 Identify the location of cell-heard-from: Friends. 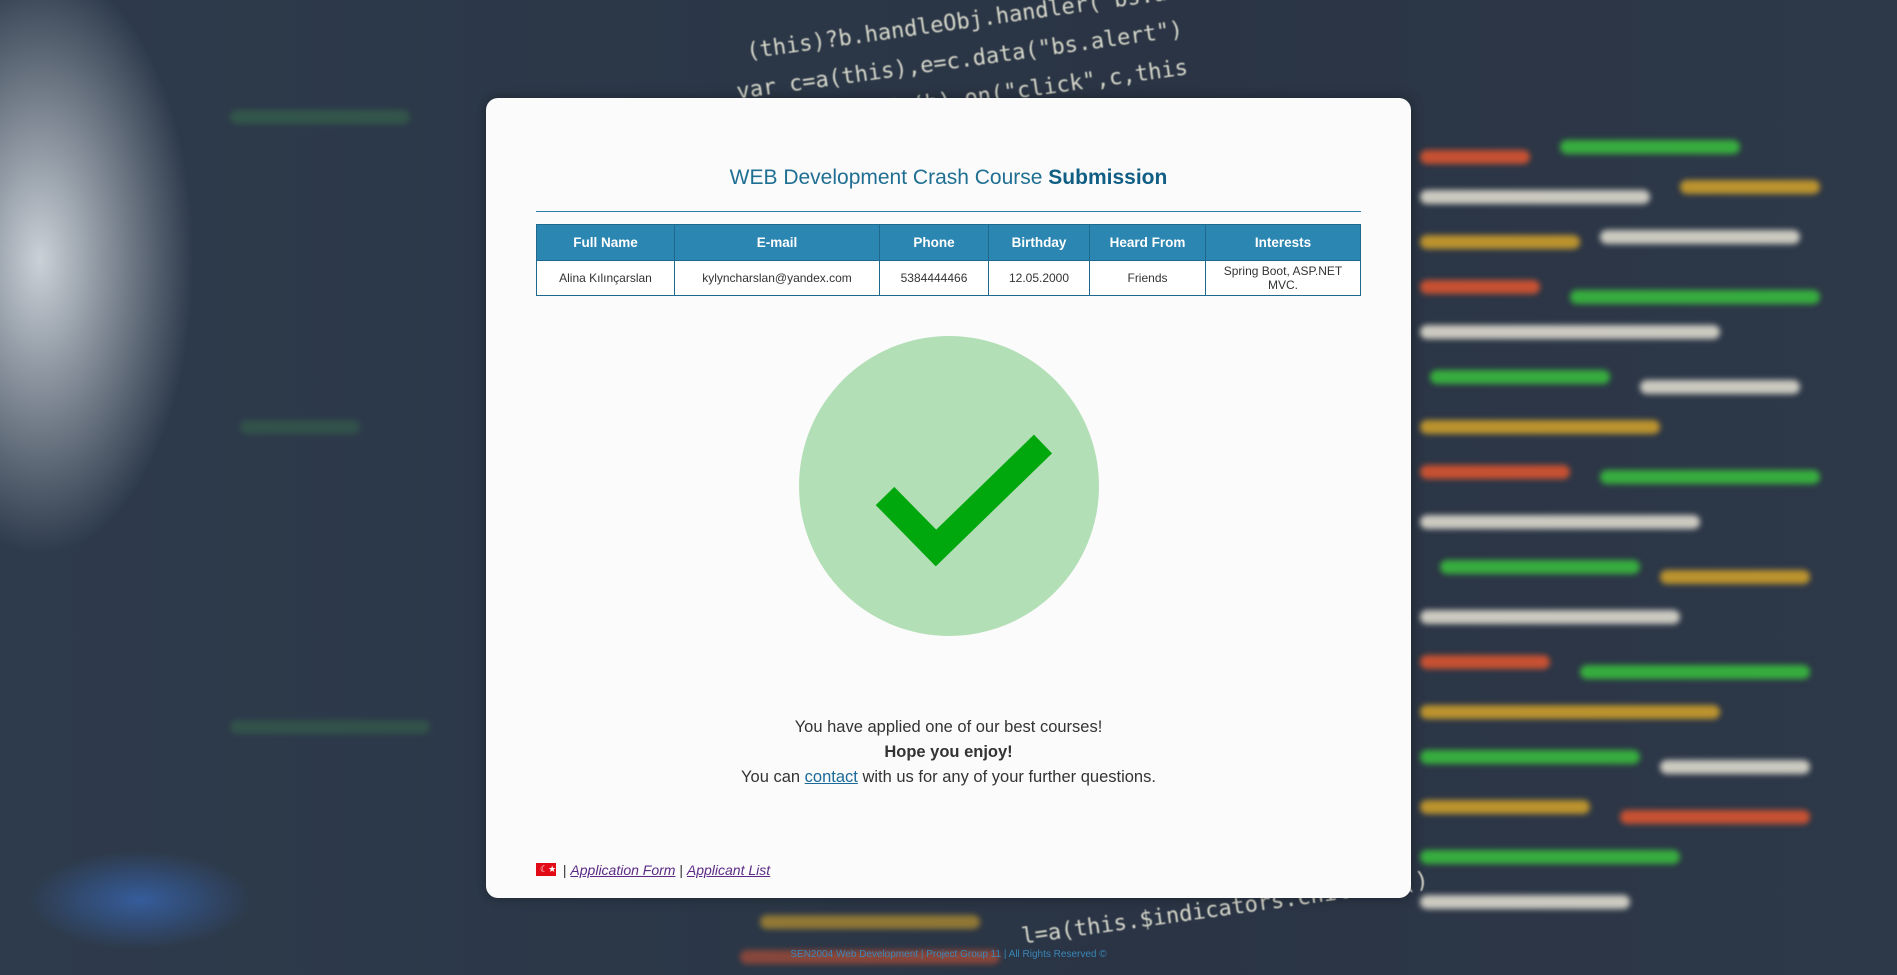
(1147, 278).